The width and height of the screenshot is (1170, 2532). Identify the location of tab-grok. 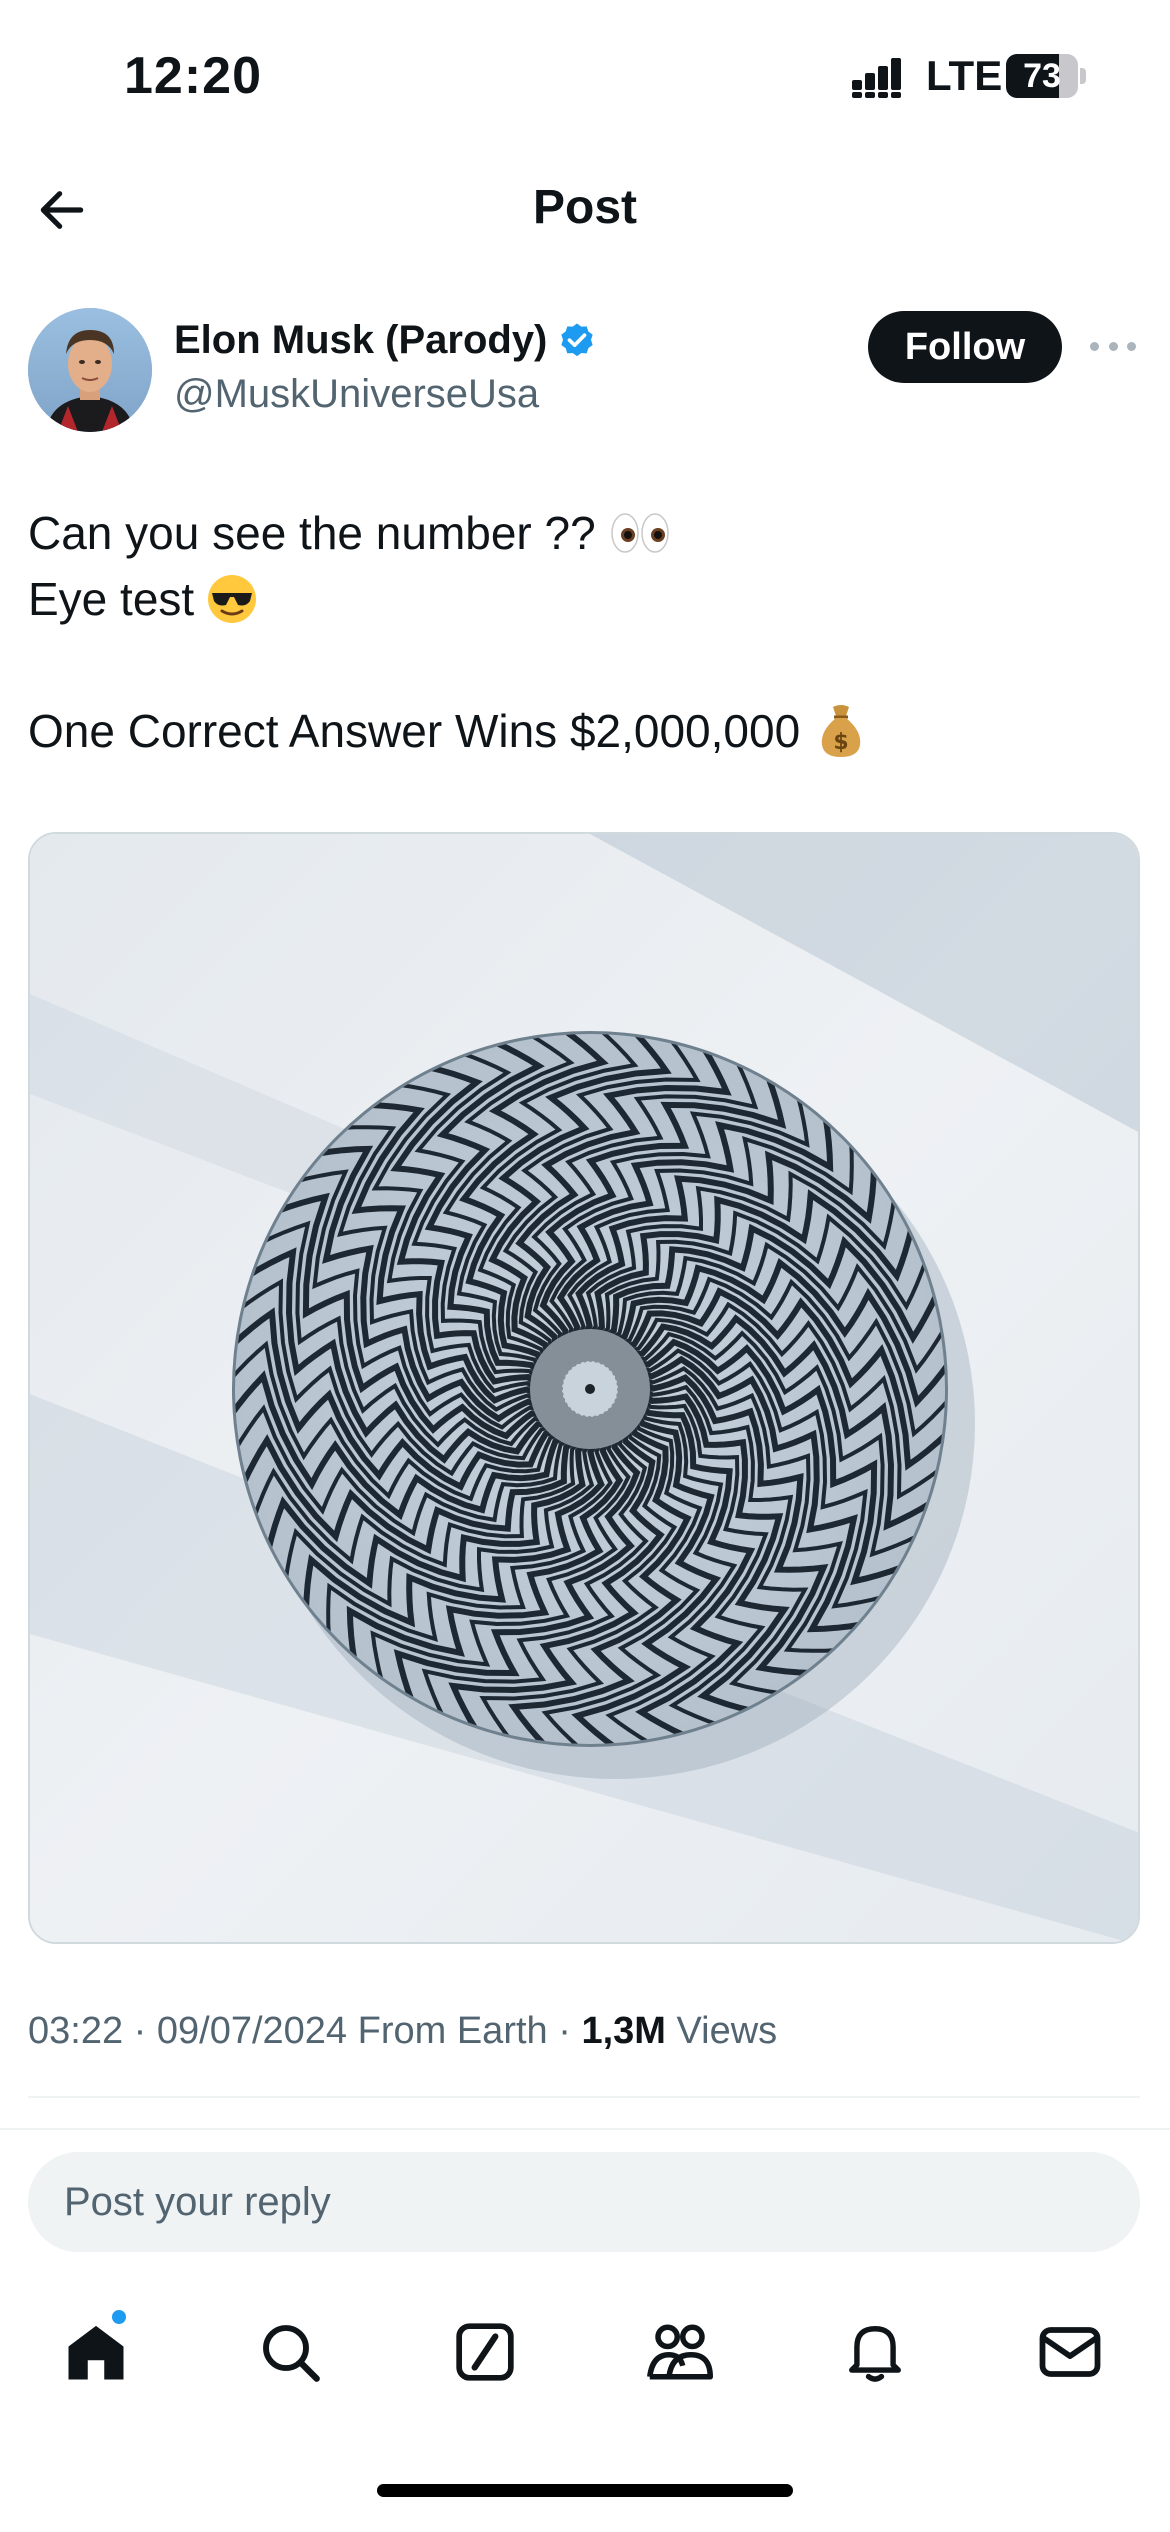
(485, 2352).